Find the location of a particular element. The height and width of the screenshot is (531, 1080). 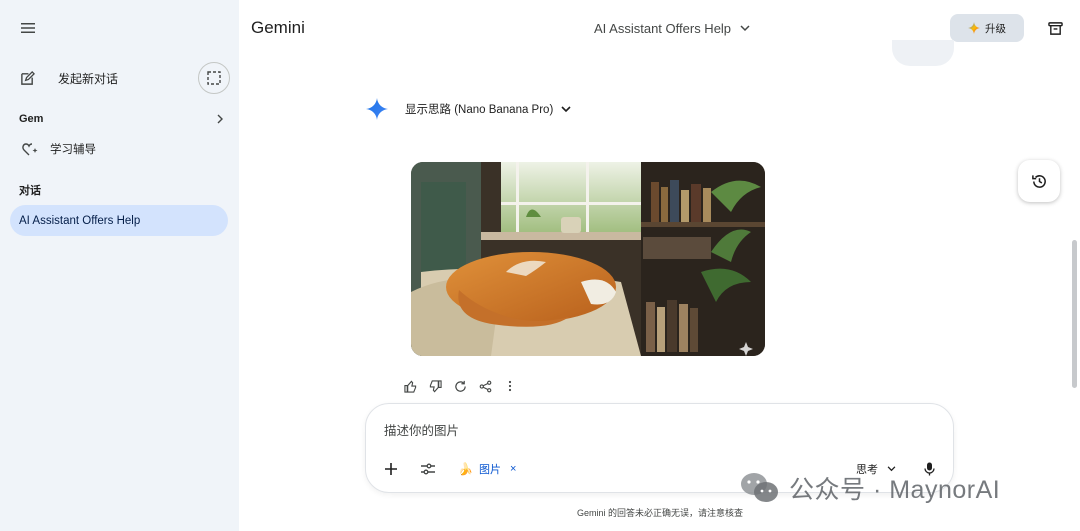

chat-item-label: AI Assistant Offers Help is located at coordinates (80, 220).